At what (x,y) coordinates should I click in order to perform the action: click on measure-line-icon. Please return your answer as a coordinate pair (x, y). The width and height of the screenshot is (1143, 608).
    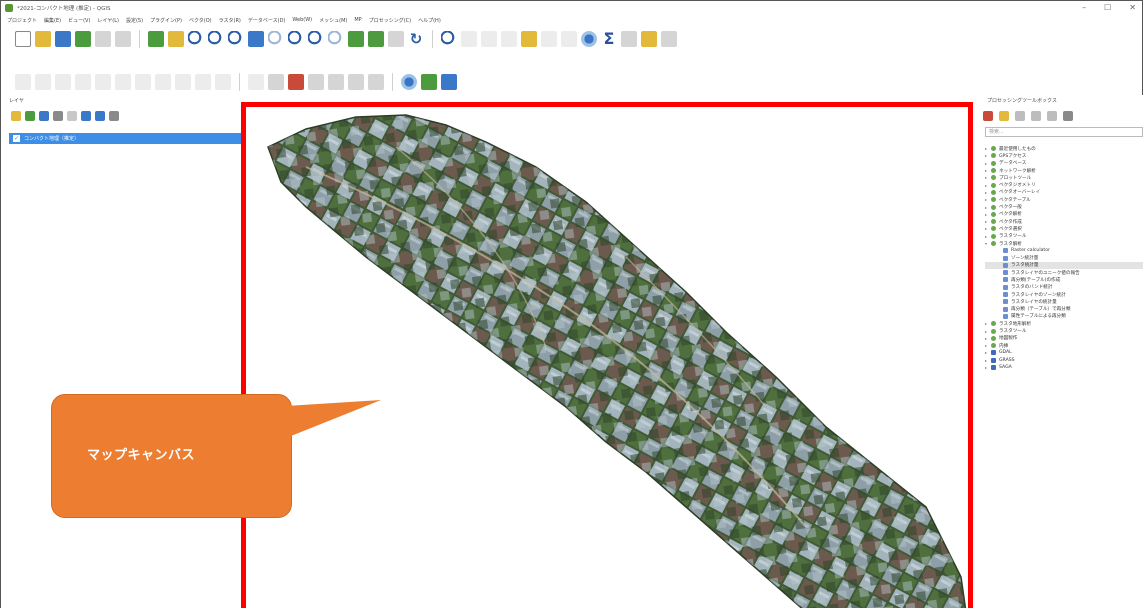
    Looking at the image, I should click on (629, 39).